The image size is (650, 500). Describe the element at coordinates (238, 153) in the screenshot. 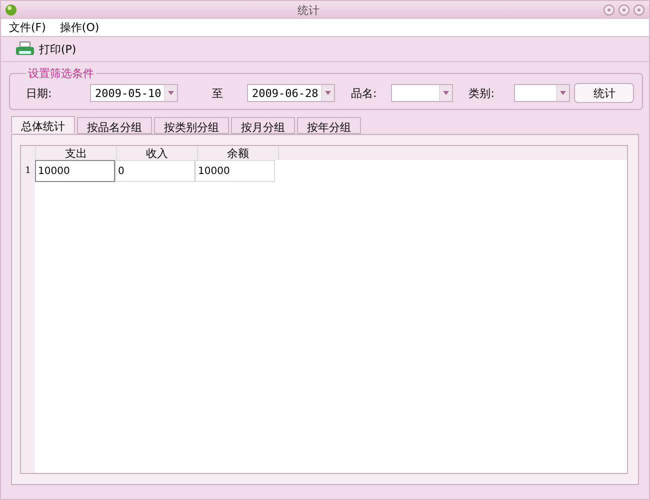

I see `column-header: 余额` at that location.